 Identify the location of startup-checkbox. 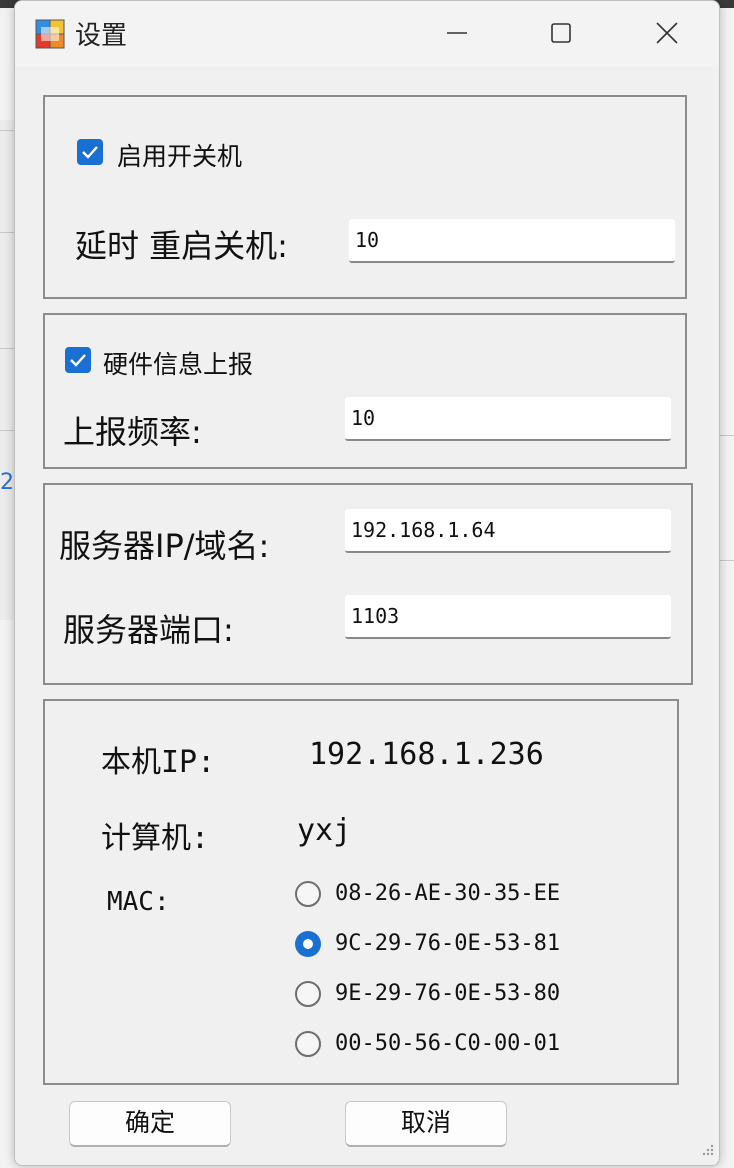
(90, 152).